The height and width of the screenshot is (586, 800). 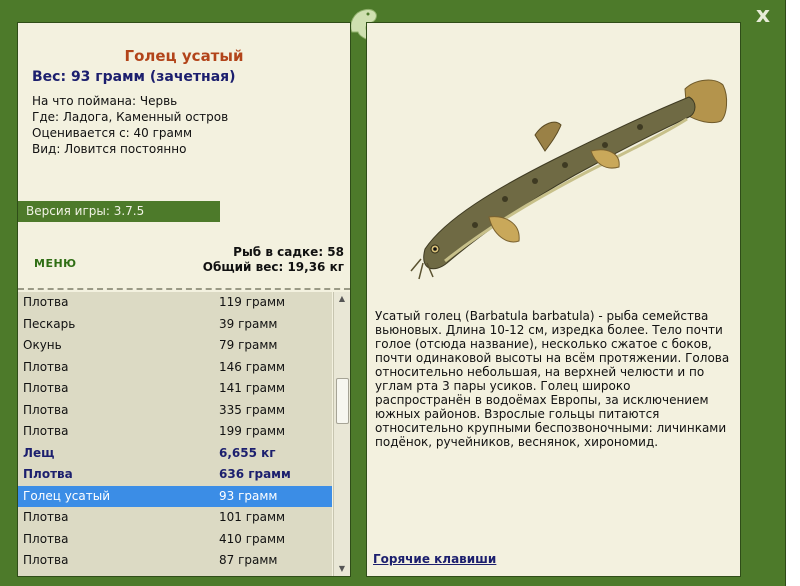 What do you see at coordinates (252, 388) in the screenshot?
I see `list-item-weight: 141 грамм` at bounding box center [252, 388].